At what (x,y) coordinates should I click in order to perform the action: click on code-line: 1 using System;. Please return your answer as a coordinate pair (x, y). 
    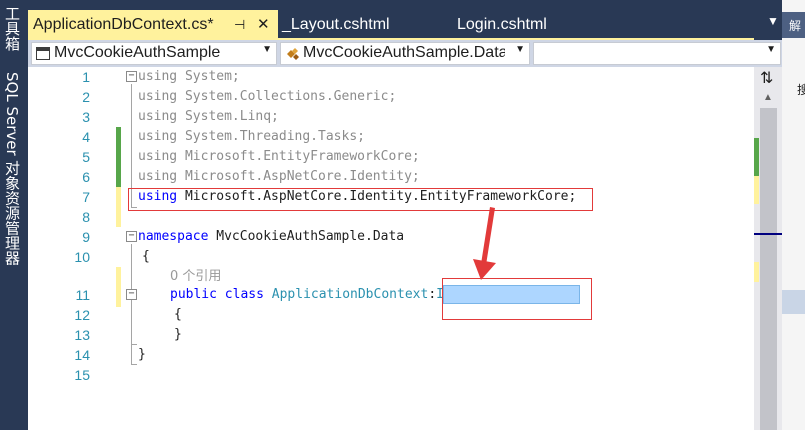
    Looking at the image, I should click on (391, 77).